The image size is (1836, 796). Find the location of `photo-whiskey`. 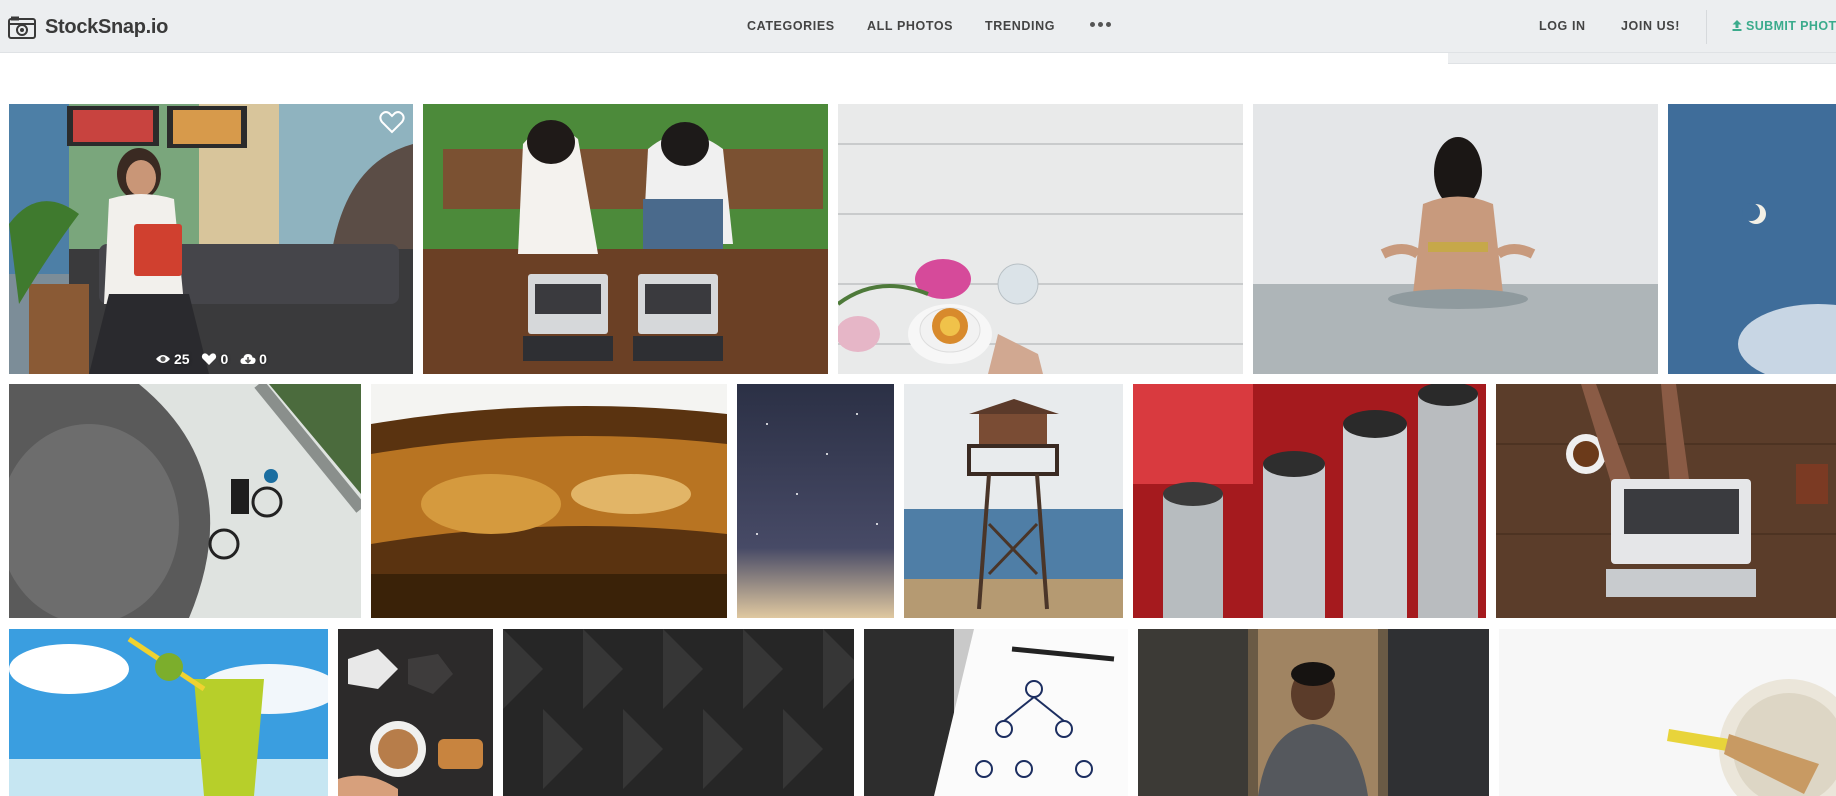

photo-whiskey is located at coordinates (549, 501).